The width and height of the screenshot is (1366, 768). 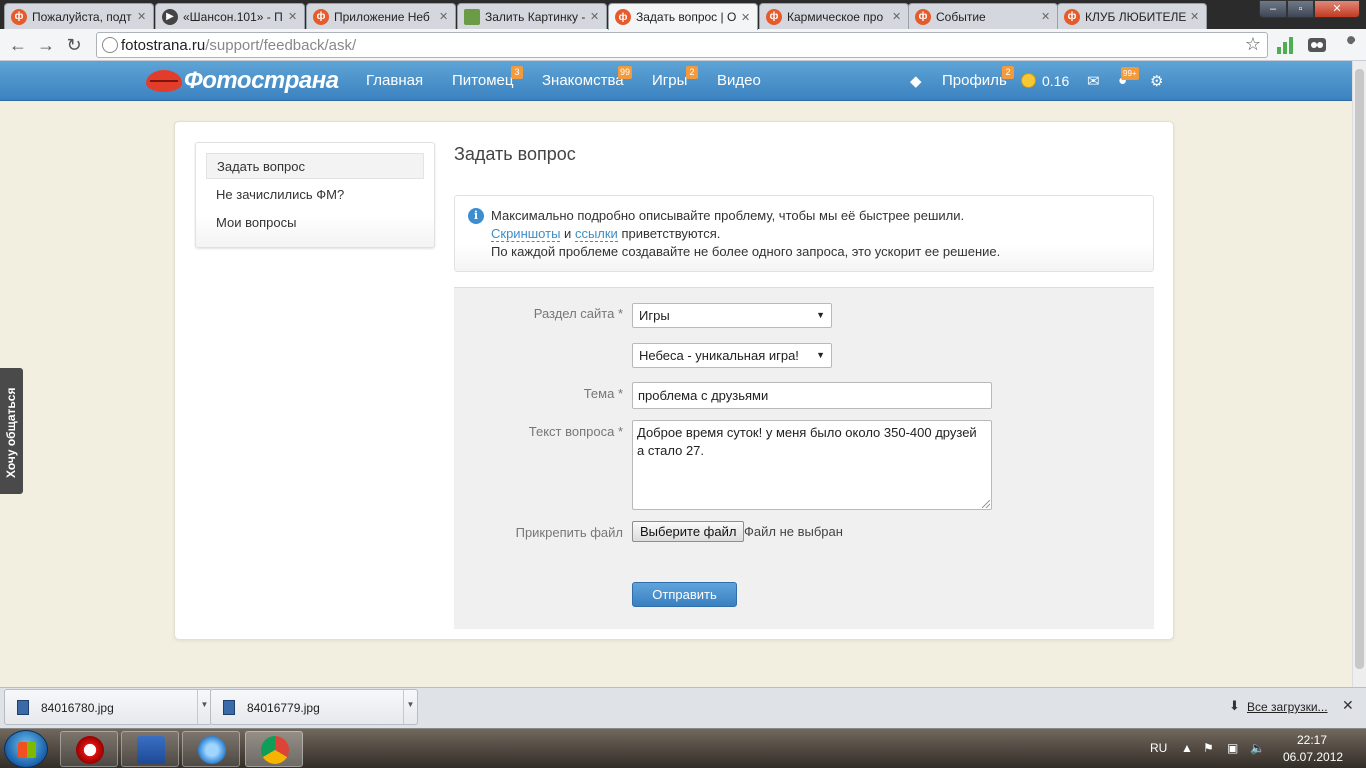 I want to click on topic-label: Тема *, so click(x=603, y=393).